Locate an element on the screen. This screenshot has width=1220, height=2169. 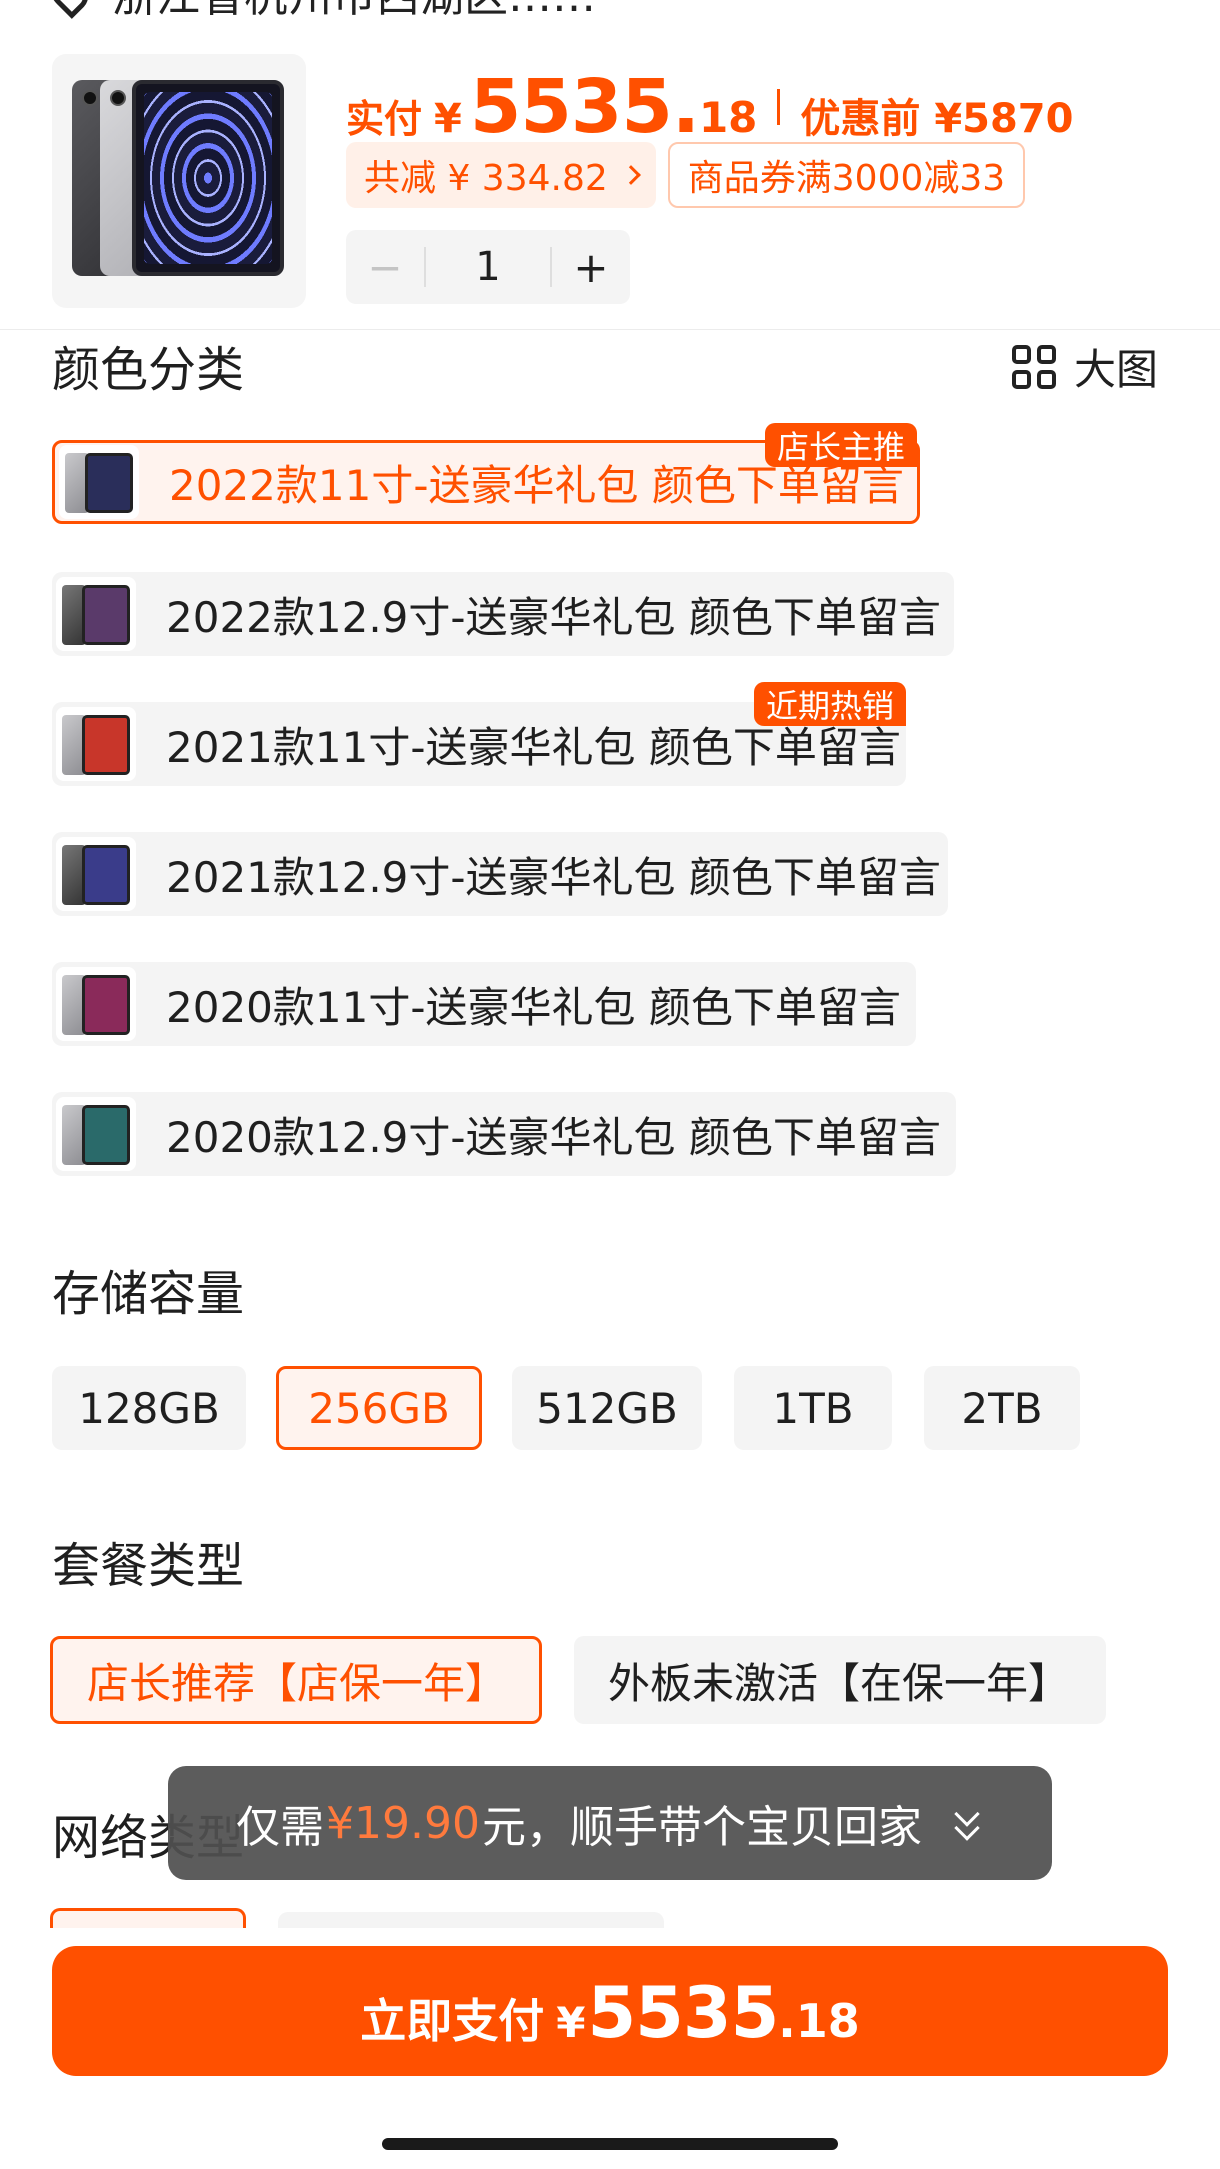
home-indicator is located at coordinates (610, 2144).